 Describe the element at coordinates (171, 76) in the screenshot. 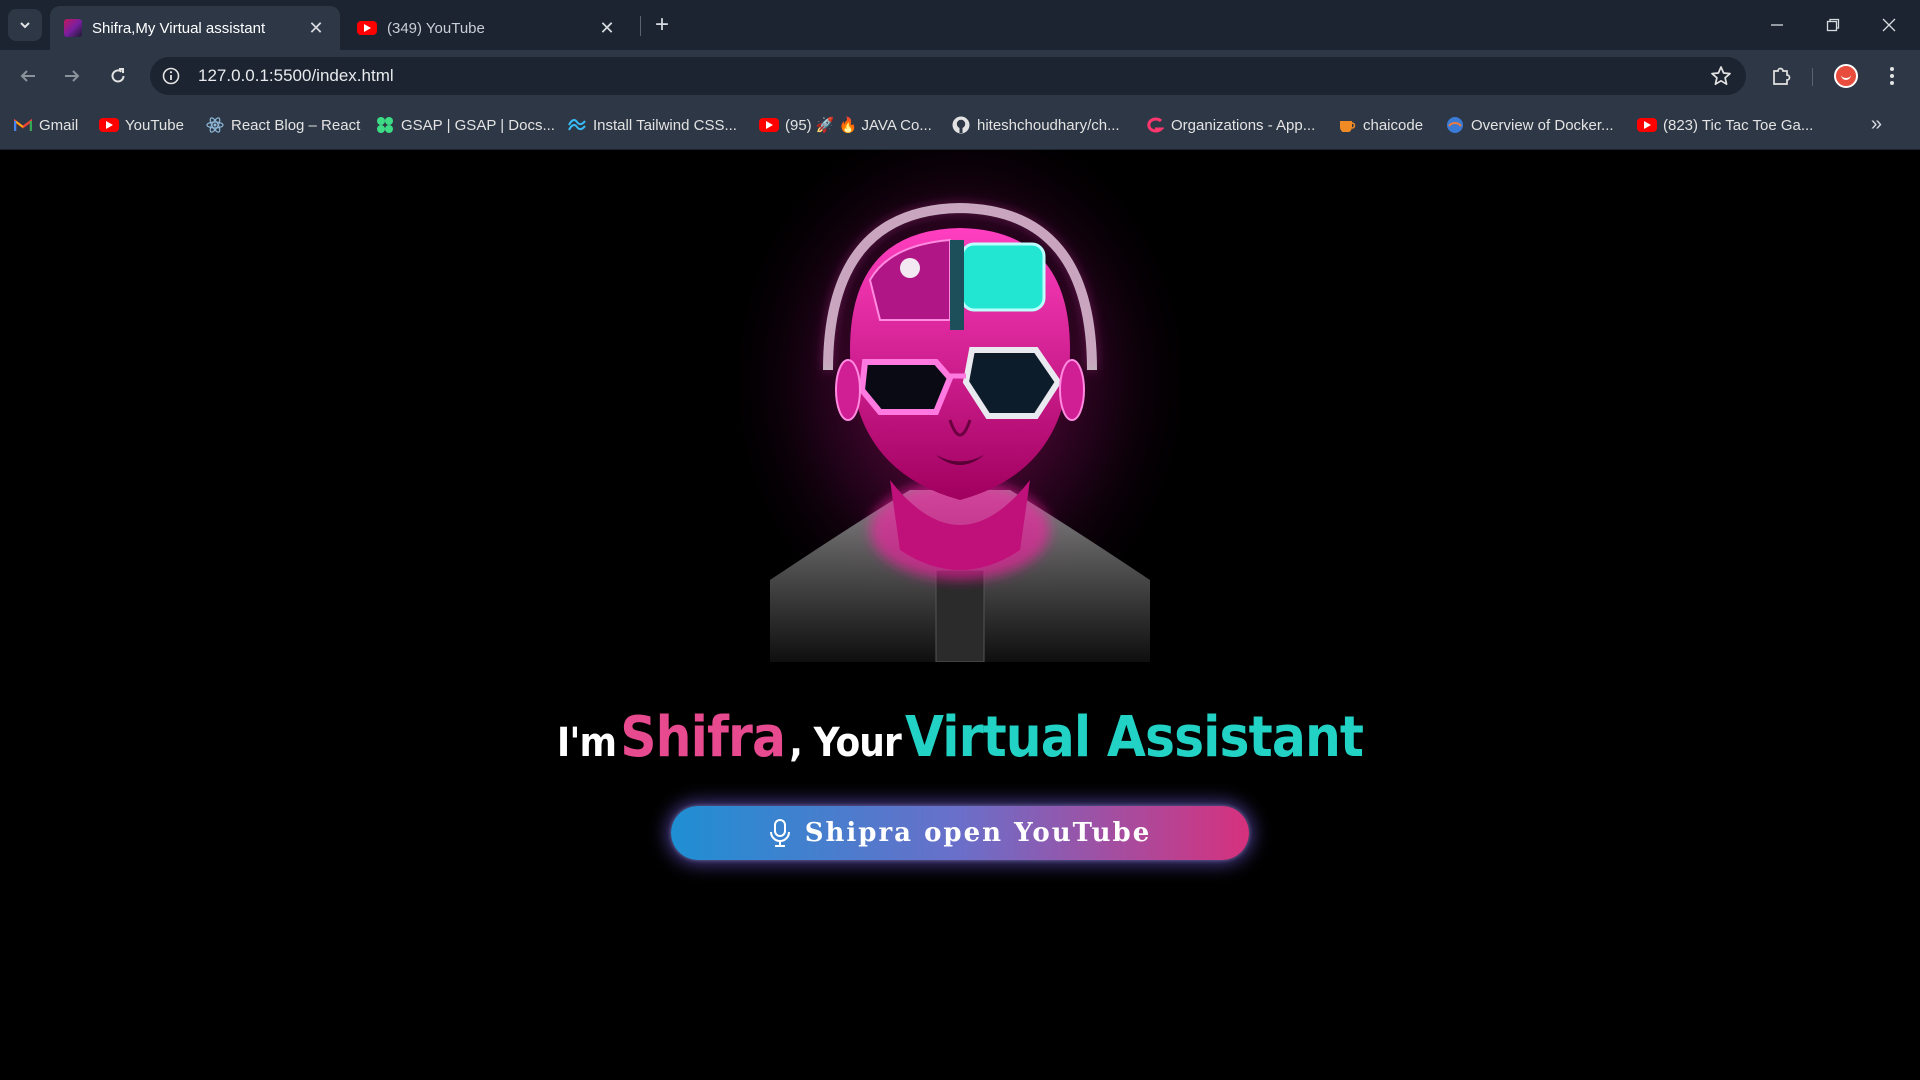

I see `site-info-icon` at that location.